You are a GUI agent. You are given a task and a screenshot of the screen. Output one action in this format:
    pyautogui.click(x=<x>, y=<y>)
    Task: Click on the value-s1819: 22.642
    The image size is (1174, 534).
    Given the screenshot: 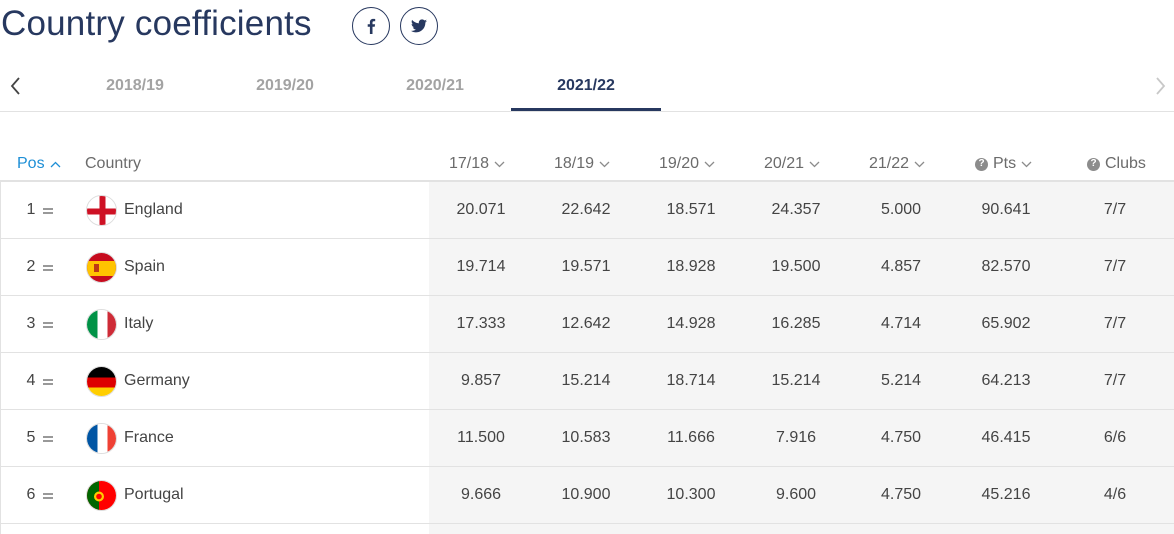 What is the action you would take?
    pyautogui.click(x=586, y=209)
    